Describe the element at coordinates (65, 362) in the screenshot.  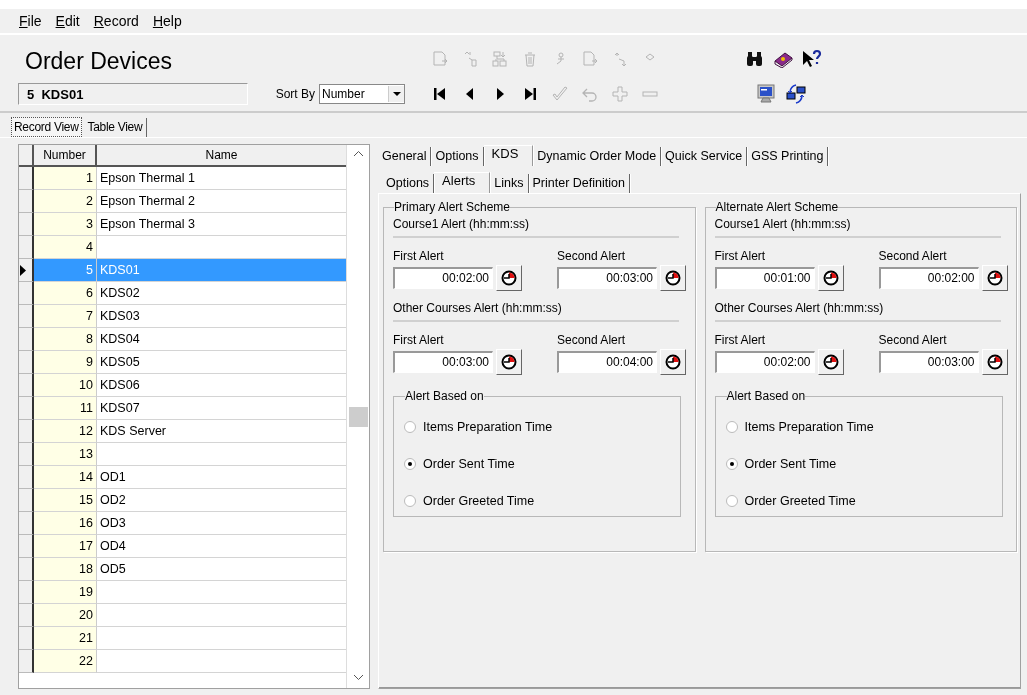
I see `table-cell: 9` at that location.